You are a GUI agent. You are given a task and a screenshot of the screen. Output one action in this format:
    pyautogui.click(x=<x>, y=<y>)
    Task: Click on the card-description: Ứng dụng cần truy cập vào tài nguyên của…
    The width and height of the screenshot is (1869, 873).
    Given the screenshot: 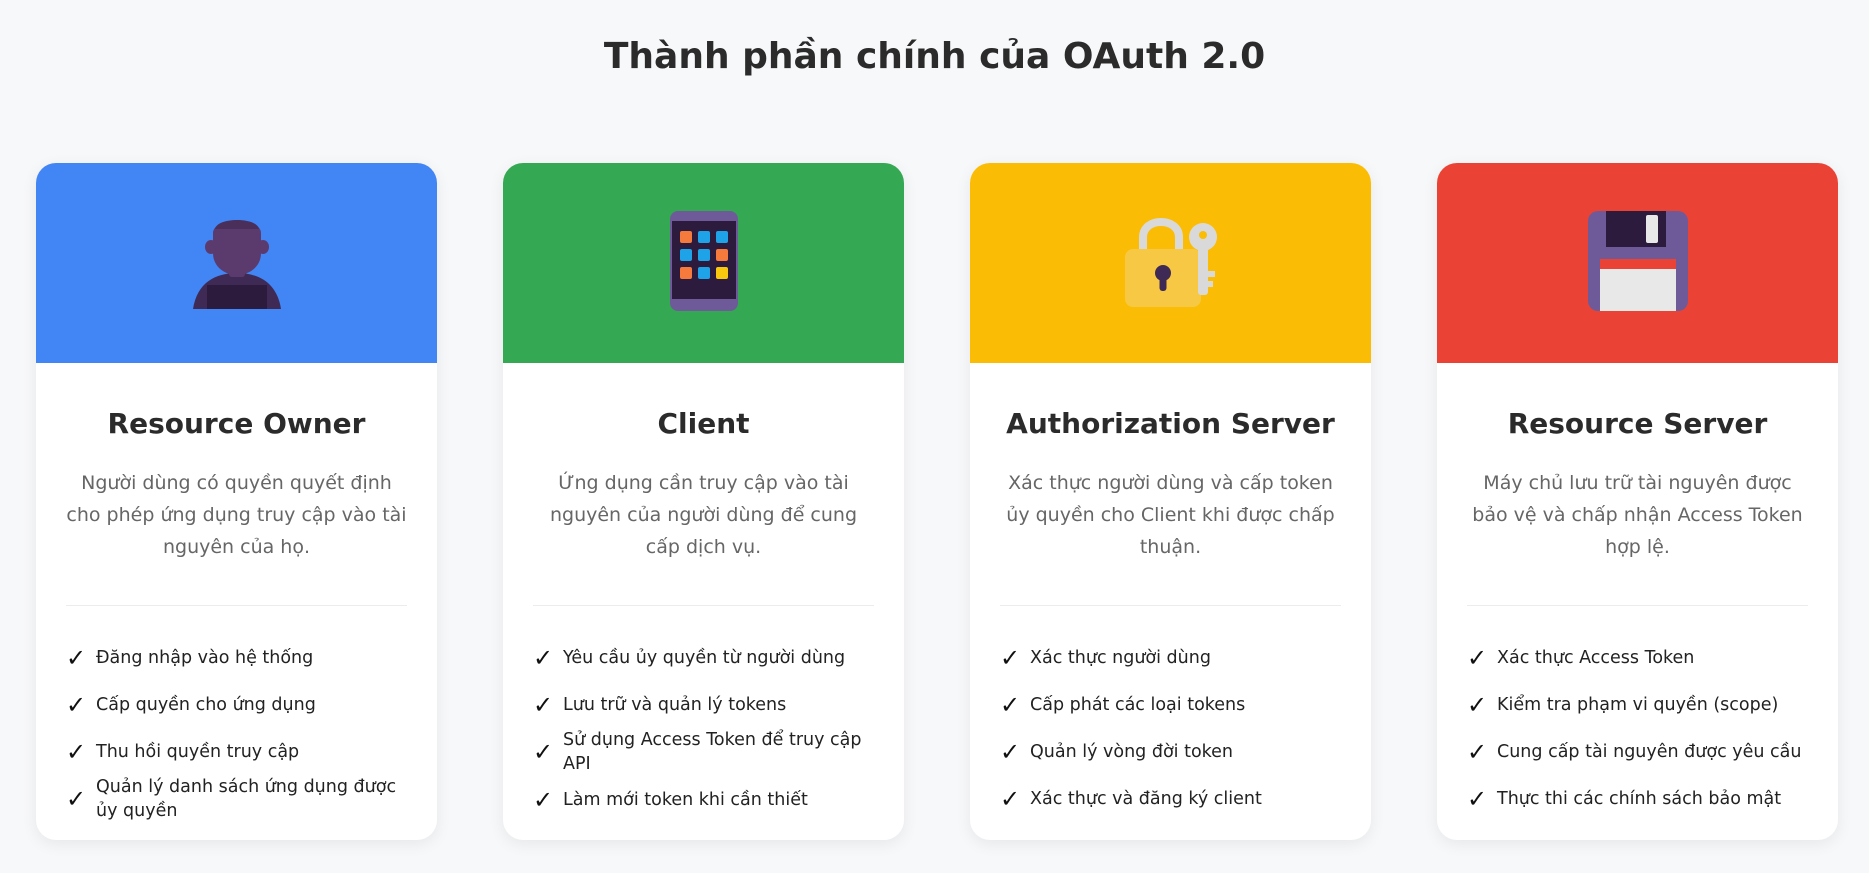 What is the action you would take?
    pyautogui.click(x=703, y=515)
    